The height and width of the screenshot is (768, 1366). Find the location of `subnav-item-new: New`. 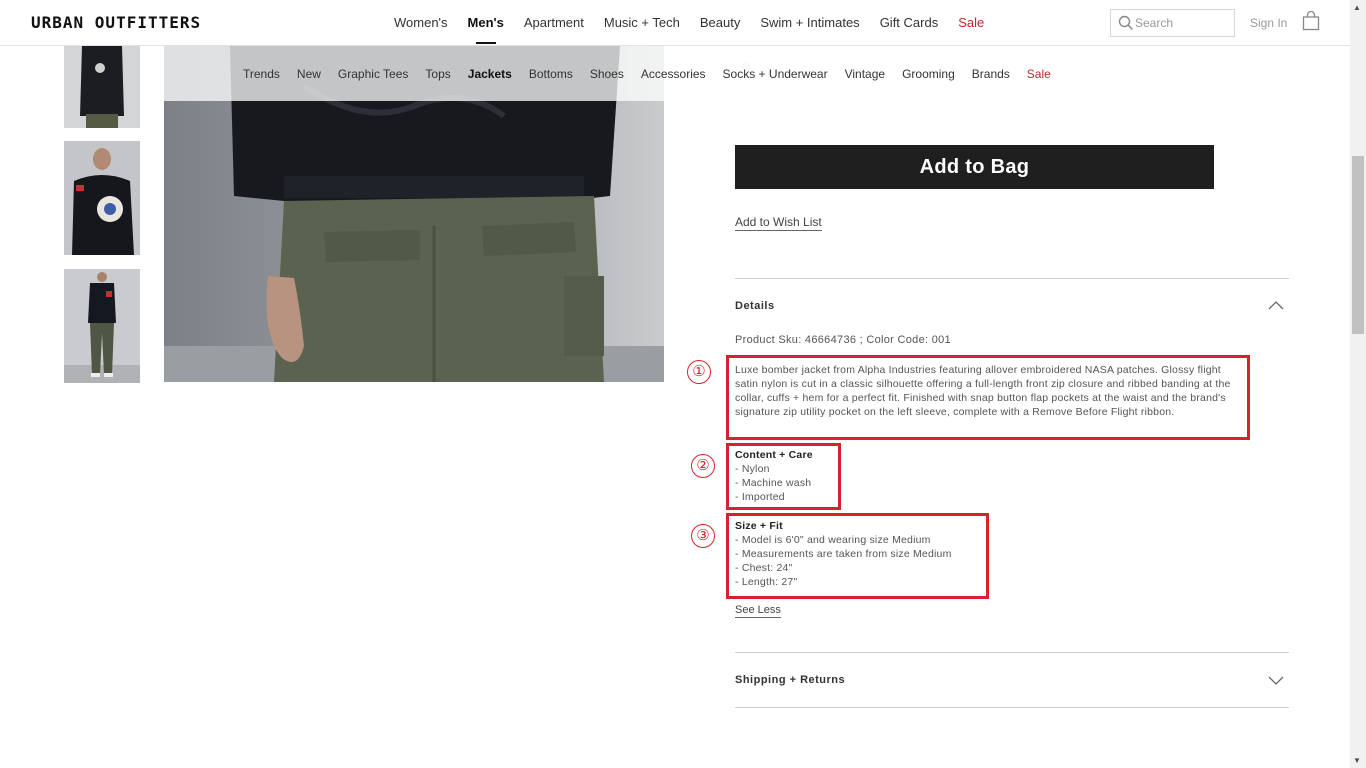

subnav-item-new: New is located at coordinates (309, 74).